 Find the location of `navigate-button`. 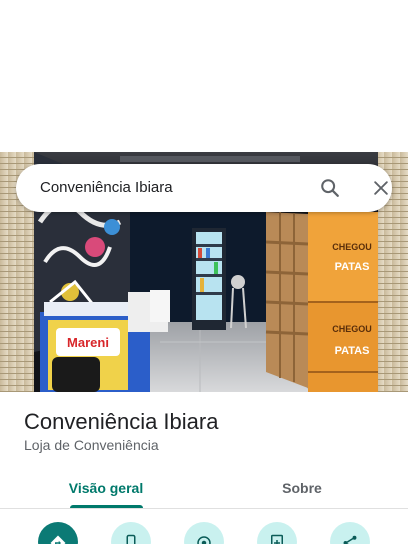

navigate-button is located at coordinates (204, 533).